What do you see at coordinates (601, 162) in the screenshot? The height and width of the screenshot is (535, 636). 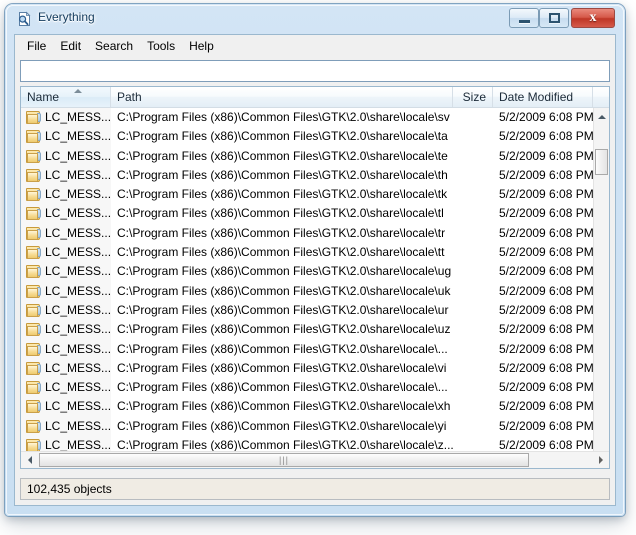 I see `vertical-scroll-thumb` at bounding box center [601, 162].